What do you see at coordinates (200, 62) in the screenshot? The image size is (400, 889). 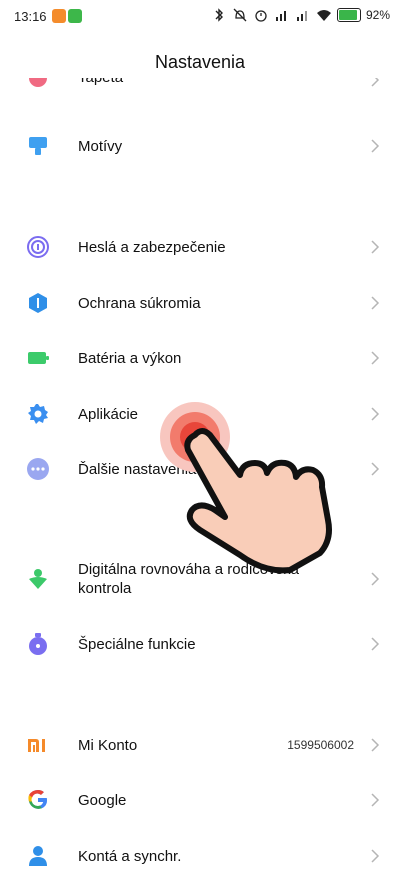 I see `page-title: Nastavenia` at bounding box center [200, 62].